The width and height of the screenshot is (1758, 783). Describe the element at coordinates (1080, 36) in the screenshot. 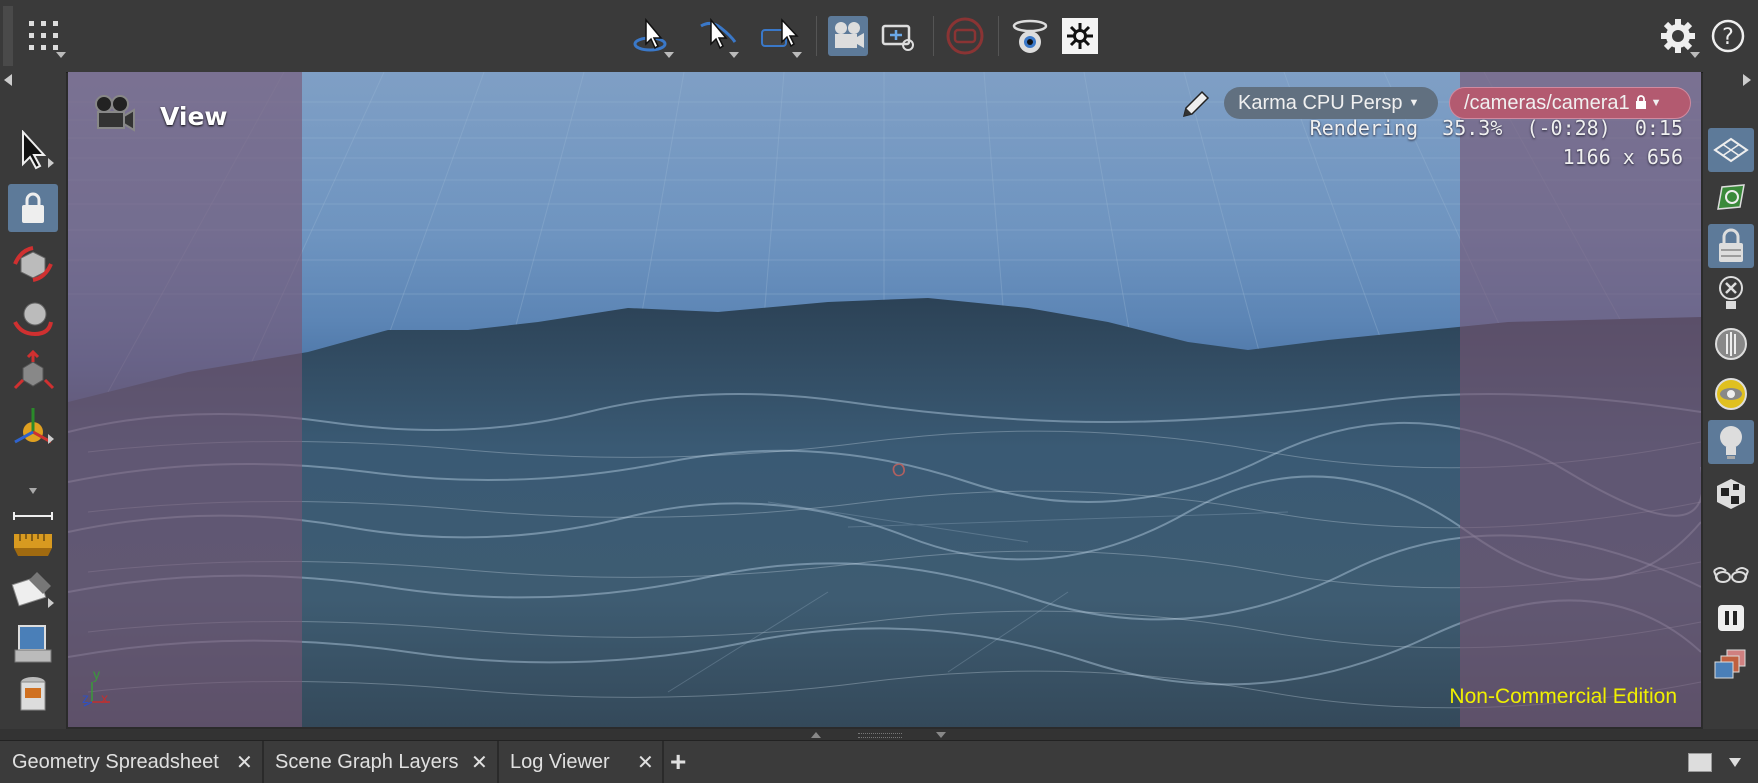

I see `display-options-icon` at that location.